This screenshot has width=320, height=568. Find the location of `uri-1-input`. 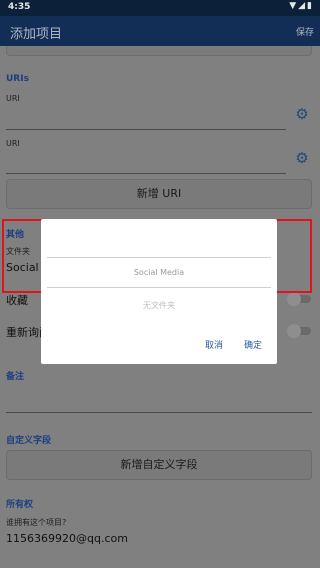

uri-1-input is located at coordinates (146, 129).